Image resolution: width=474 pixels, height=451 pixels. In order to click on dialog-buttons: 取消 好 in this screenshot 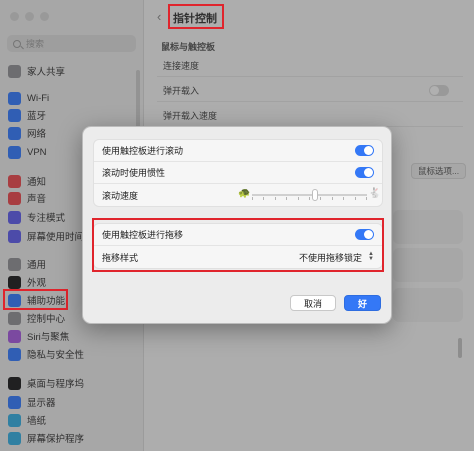, I will do `click(335, 303)`.